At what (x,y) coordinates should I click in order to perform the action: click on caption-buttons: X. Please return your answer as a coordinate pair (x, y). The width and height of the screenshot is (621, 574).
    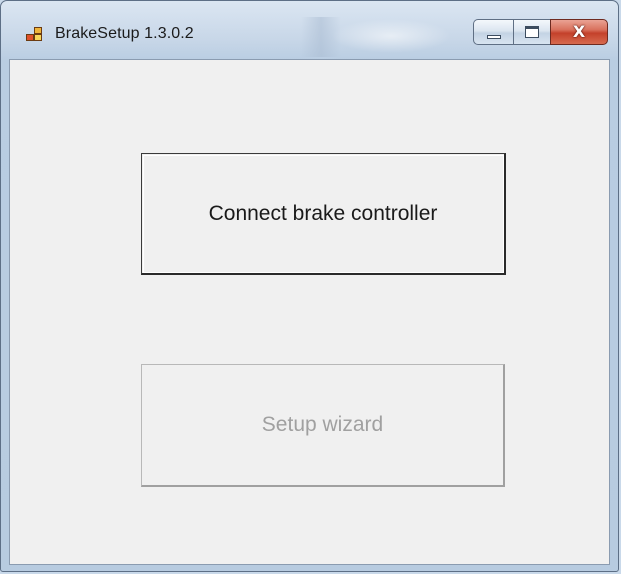
    Looking at the image, I should click on (540, 32).